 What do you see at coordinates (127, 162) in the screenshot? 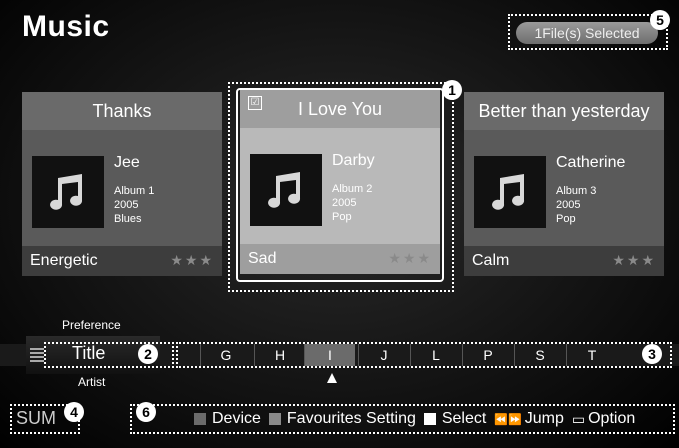
I see `card-artist: Jee` at bounding box center [127, 162].